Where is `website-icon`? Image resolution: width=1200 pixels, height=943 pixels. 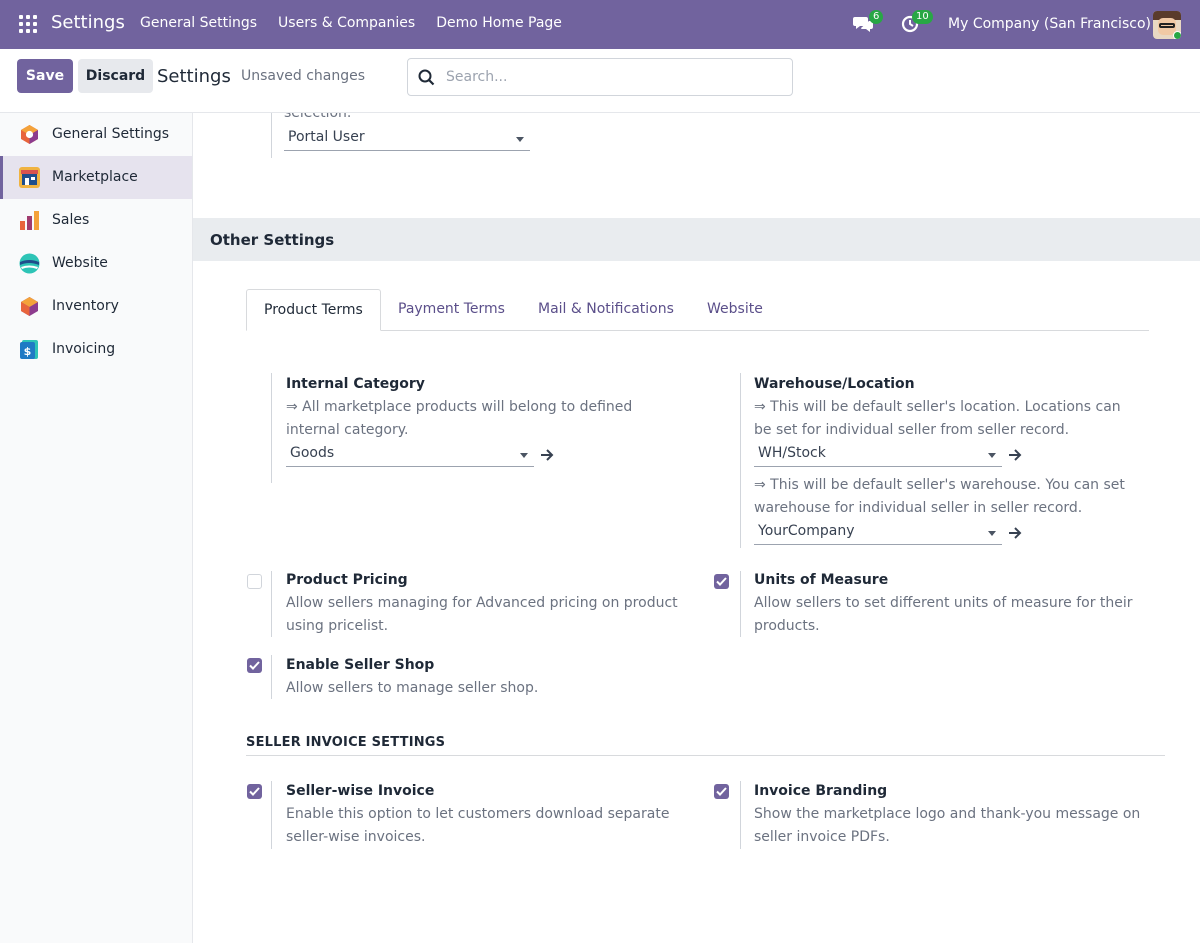 website-icon is located at coordinates (29, 263).